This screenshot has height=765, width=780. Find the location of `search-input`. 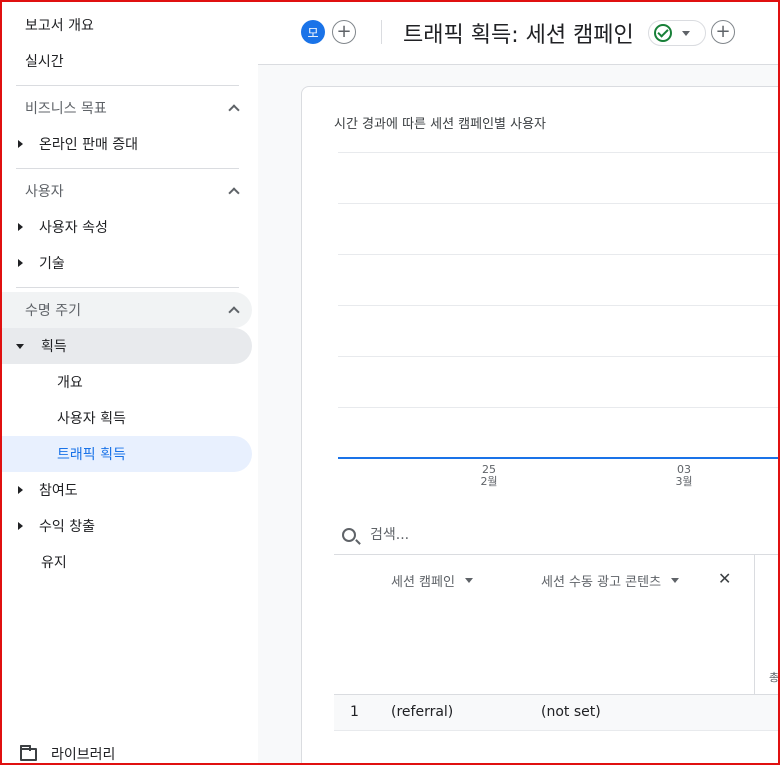

search-input is located at coordinates (520, 534).